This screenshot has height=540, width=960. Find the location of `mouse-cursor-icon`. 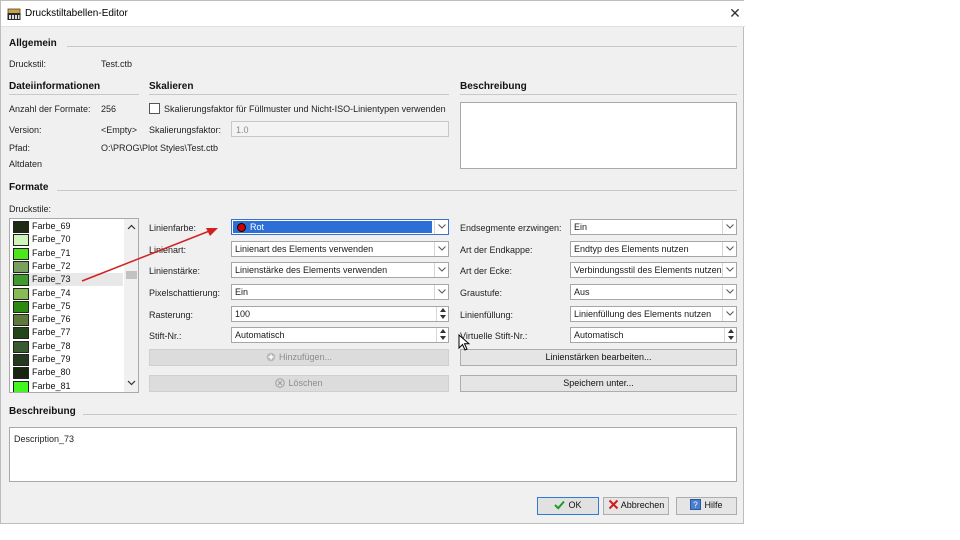

mouse-cursor-icon is located at coordinates (464, 342).